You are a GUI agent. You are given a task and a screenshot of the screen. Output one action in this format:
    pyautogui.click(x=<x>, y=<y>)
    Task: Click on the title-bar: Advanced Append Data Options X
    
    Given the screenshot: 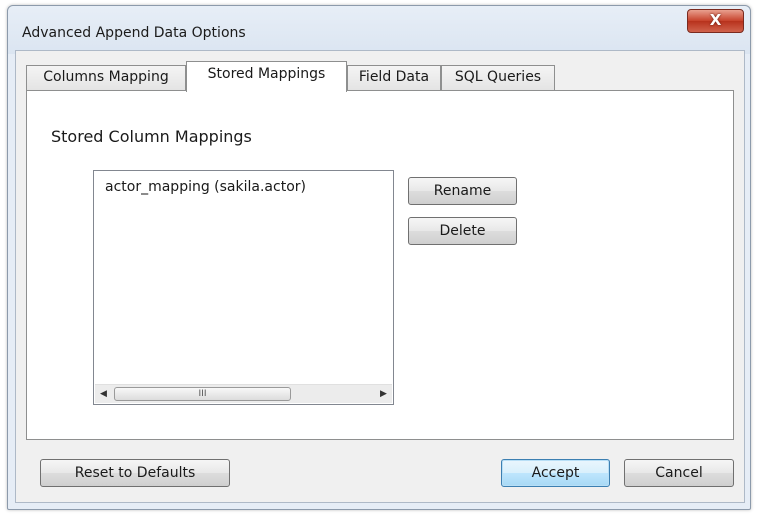 What is the action you would take?
    pyautogui.click(x=379, y=30)
    